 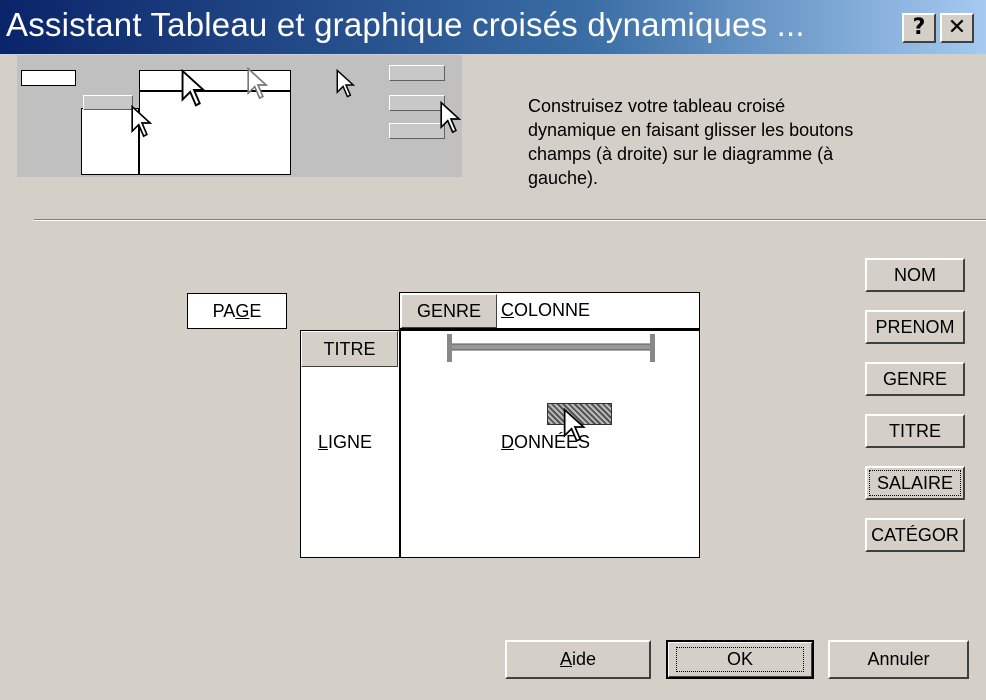 I want to click on row-label-accel: L, so click(x=323, y=442).